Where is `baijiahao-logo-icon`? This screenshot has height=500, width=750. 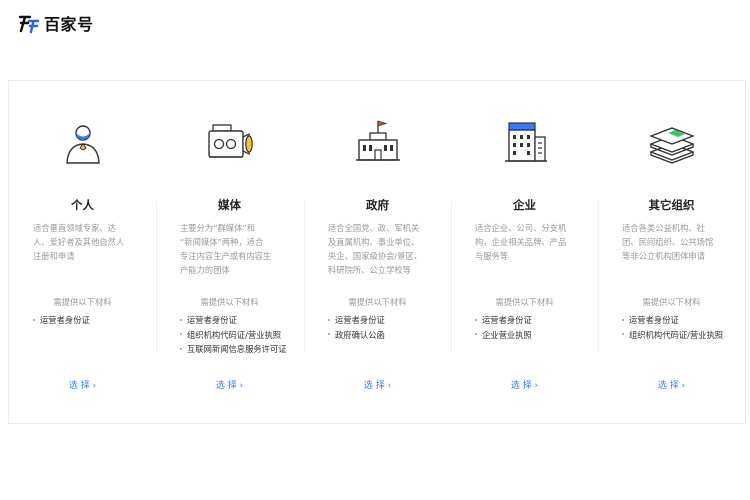
baijiahao-logo-icon is located at coordinates (29, 24).